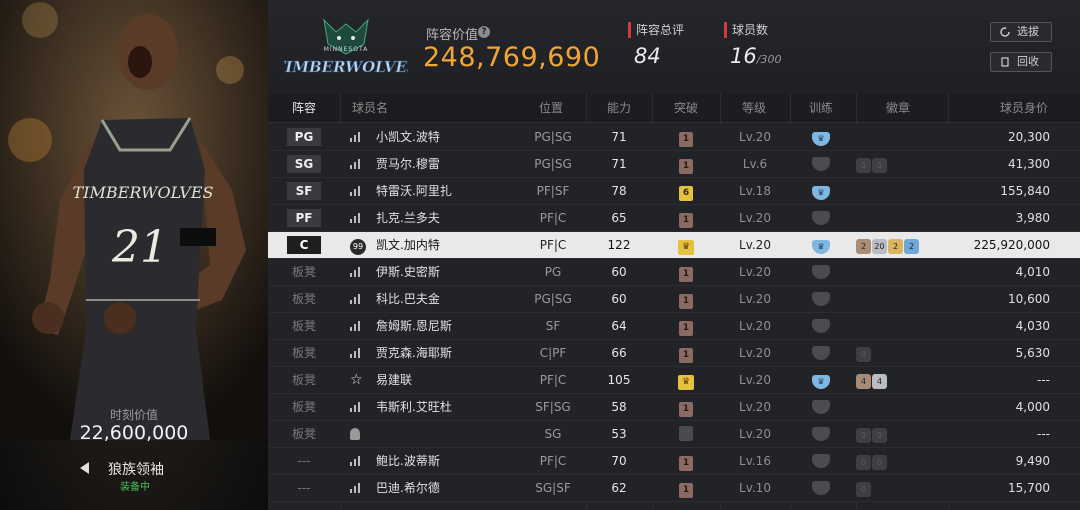 This screenshot has width=1080, height=510. I want to click on player-name: 鲍比.波蒂斯, so click(456, 461).